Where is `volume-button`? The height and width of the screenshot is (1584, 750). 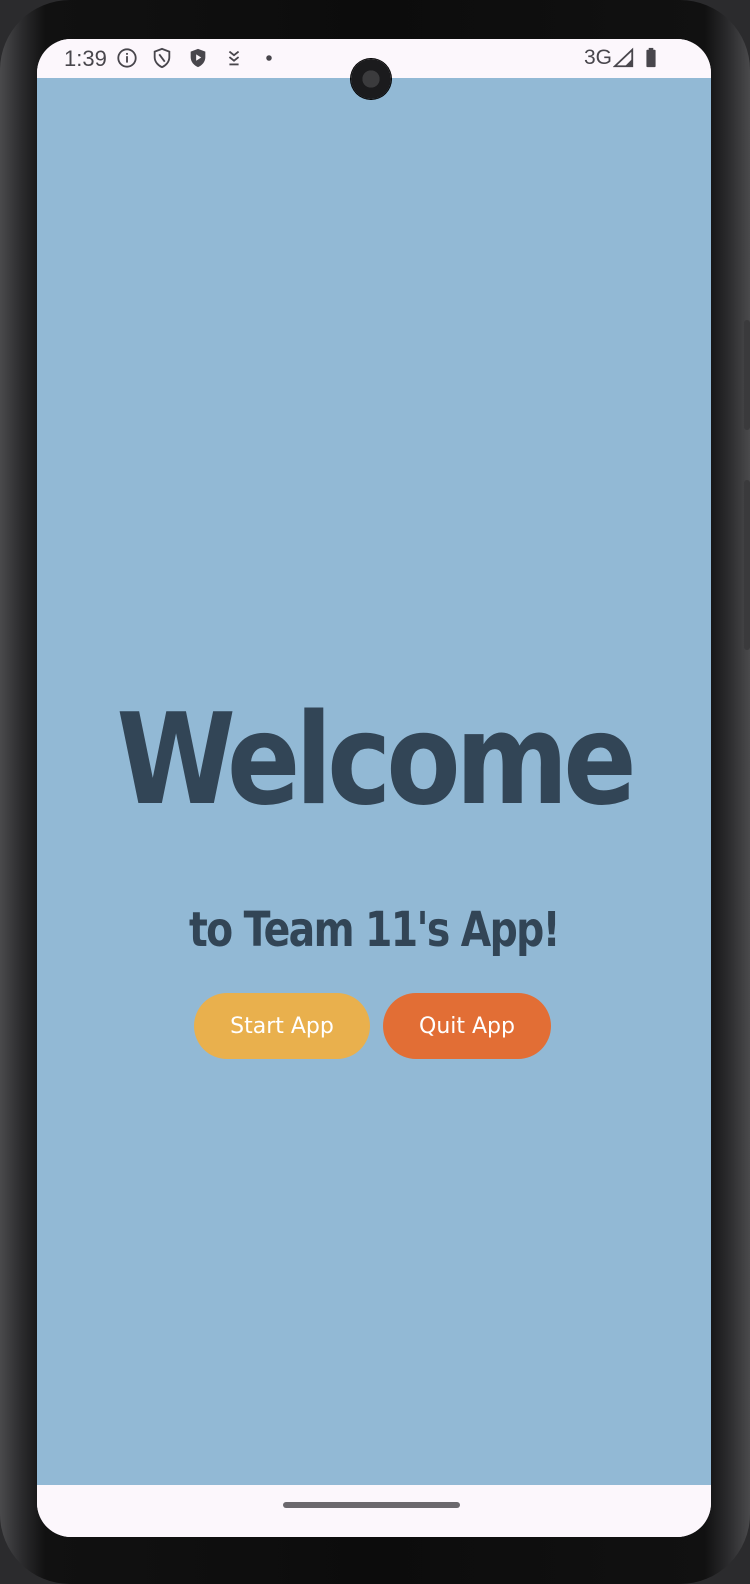 volume-button is located at coordinates (747, 565).